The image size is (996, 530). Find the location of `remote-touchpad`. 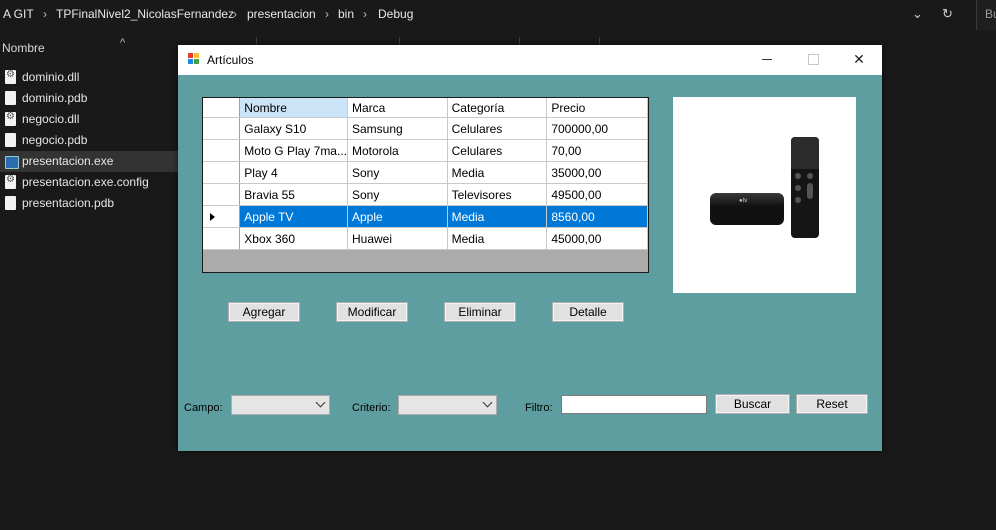

remote-touchpad is located at coordinates (805, 153).